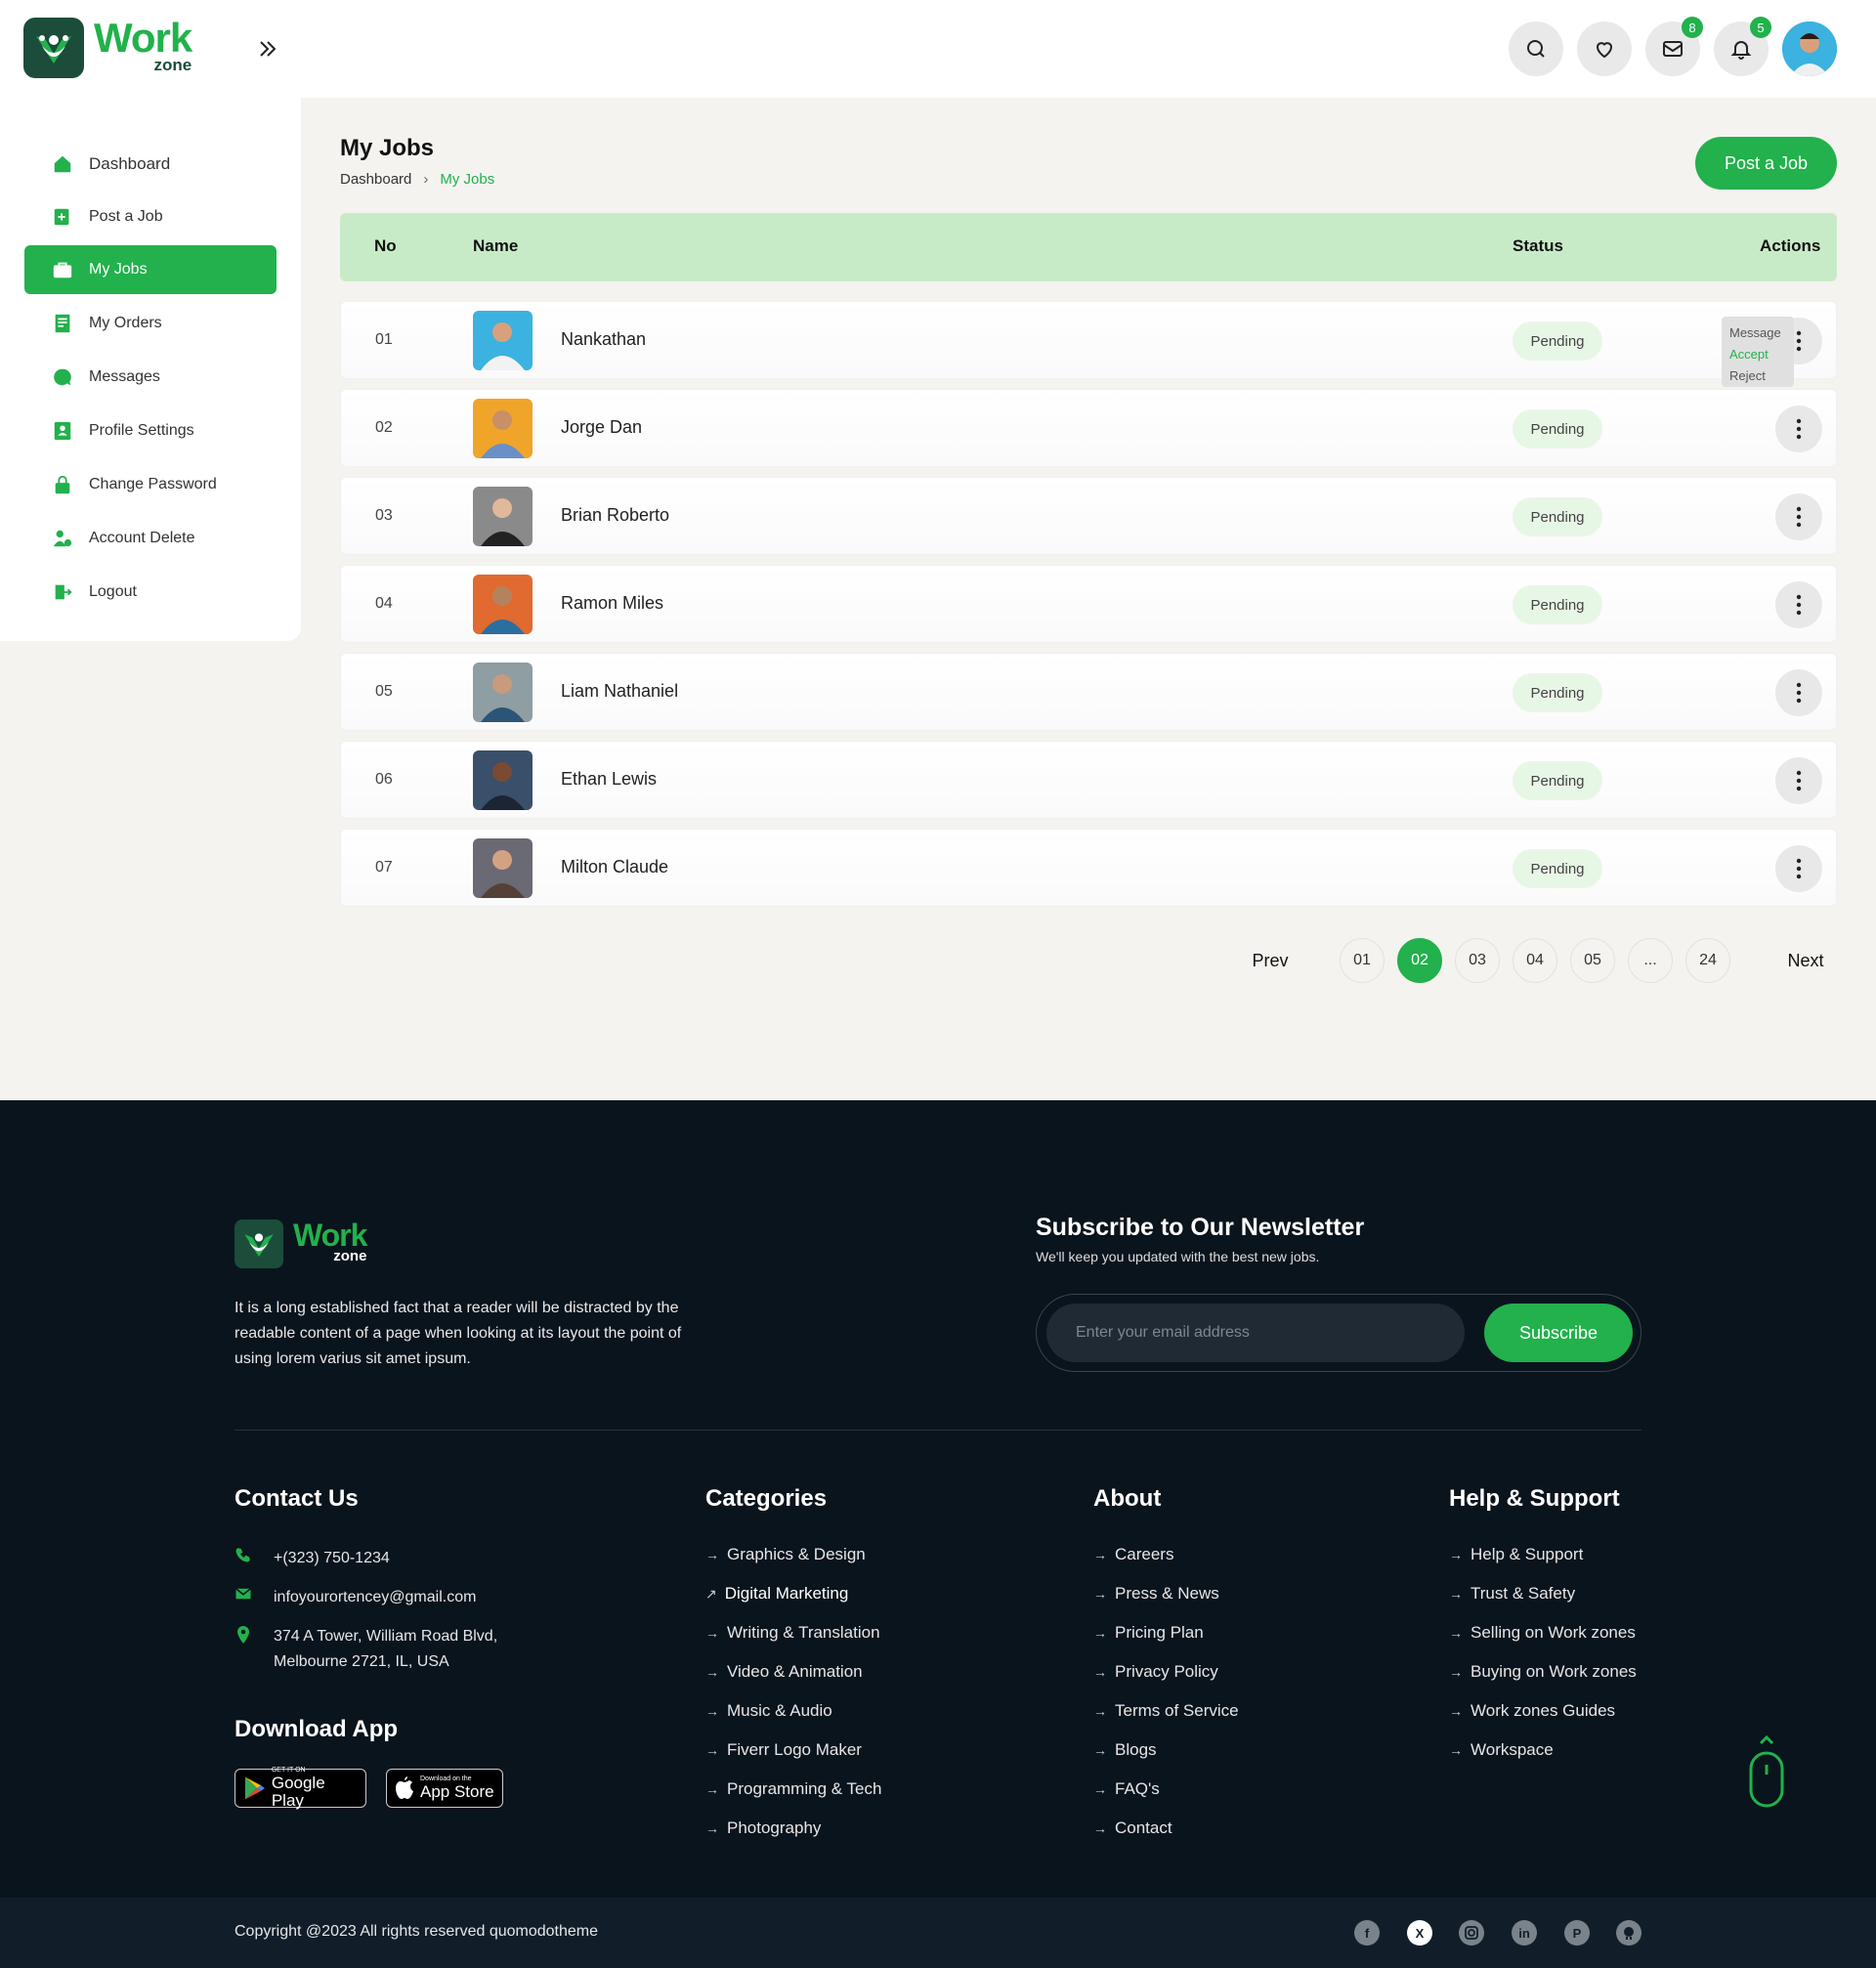  I want to click on candidate-name: Brian Roberto, so click(615, 515).